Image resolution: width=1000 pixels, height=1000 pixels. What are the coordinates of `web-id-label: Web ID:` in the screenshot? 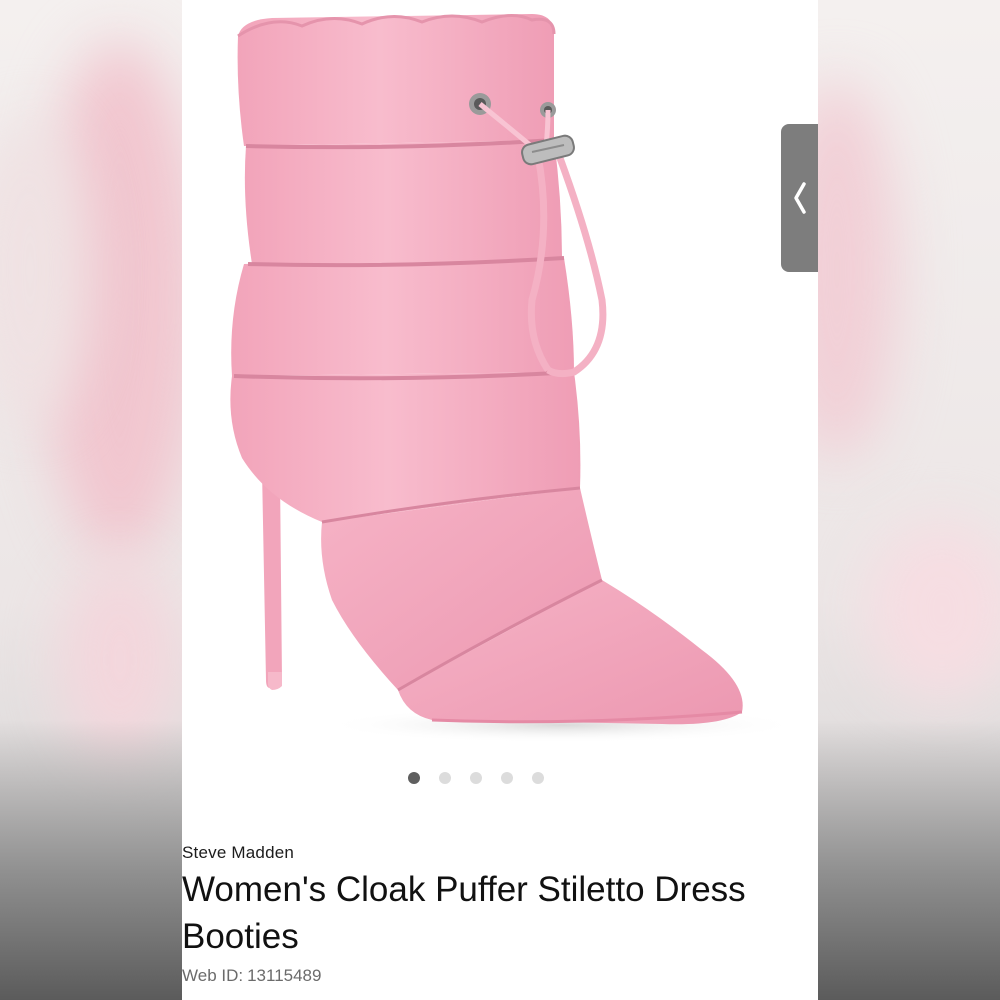 It's located at (213, 975).